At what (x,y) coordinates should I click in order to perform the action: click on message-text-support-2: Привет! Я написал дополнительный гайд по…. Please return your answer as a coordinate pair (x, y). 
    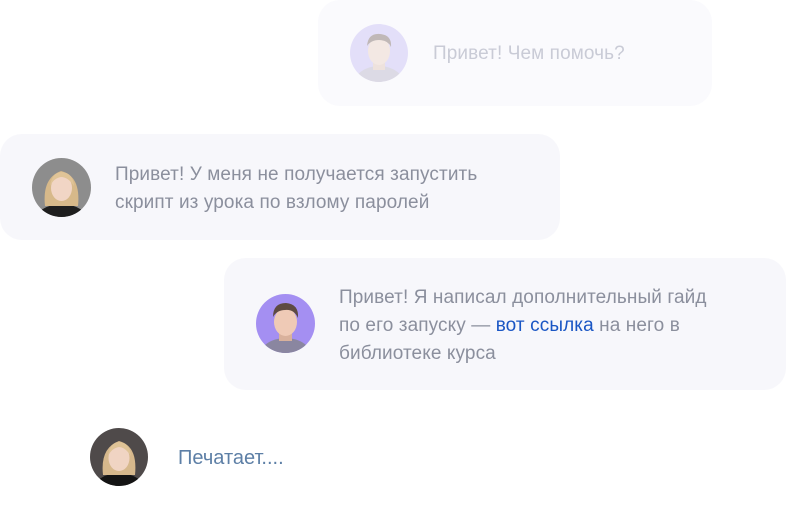
    Looking at the image, I should click on (523, 326).